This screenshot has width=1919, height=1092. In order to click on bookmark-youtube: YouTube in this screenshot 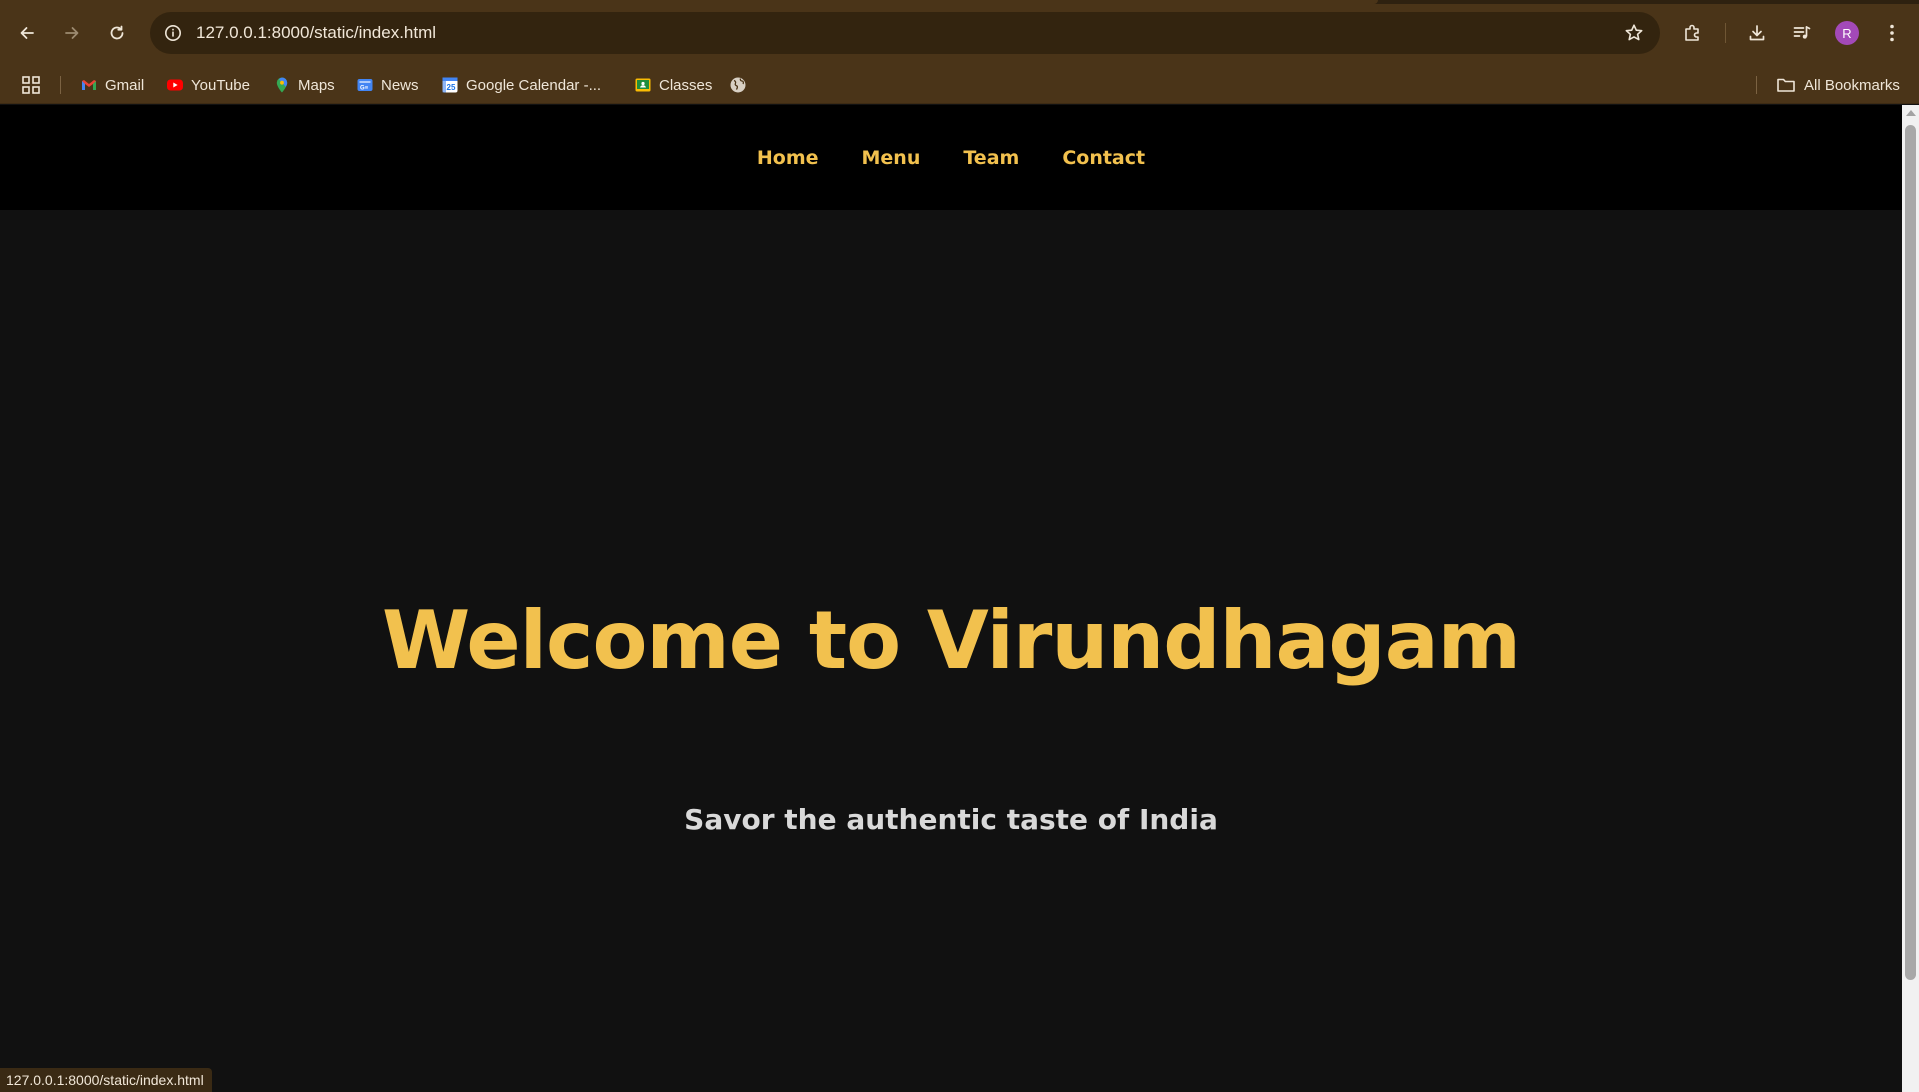, I will do `click(208, 85)`.